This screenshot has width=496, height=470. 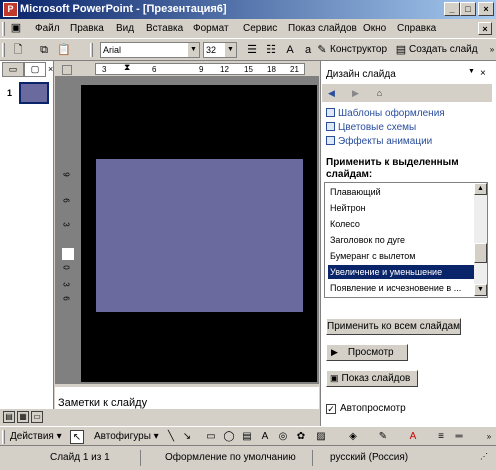 What do you see at coordinates (68, 235) in the screenshot?
I see `vertical-ruler: 9 6 3 0 3 6` at bounding box center [68, 235].